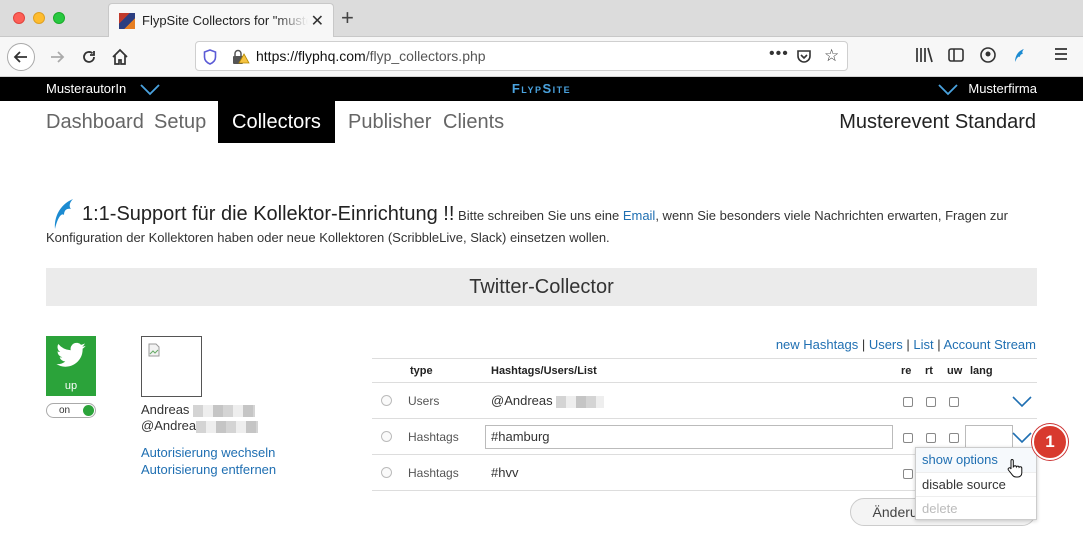 The image size is (1083, 544). Describe the element at coordinates (165, 409) in the screenshot. I see `account-name: Andreas` at that location.